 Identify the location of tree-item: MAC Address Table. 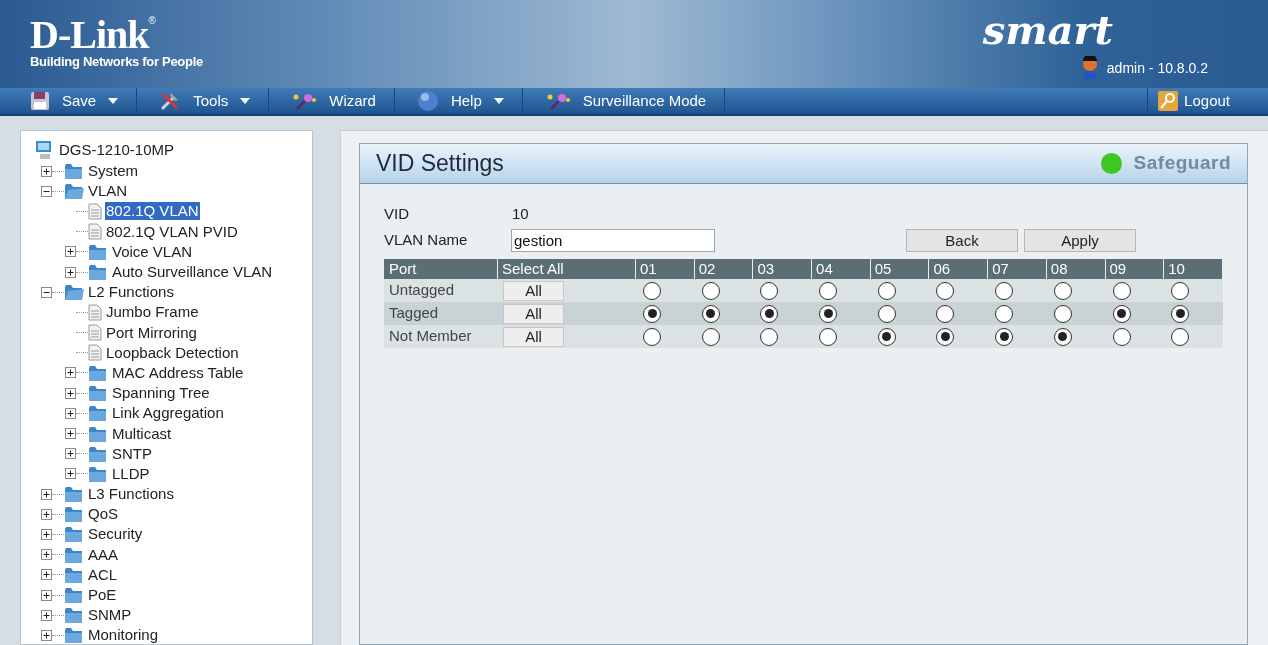
(178, 372).